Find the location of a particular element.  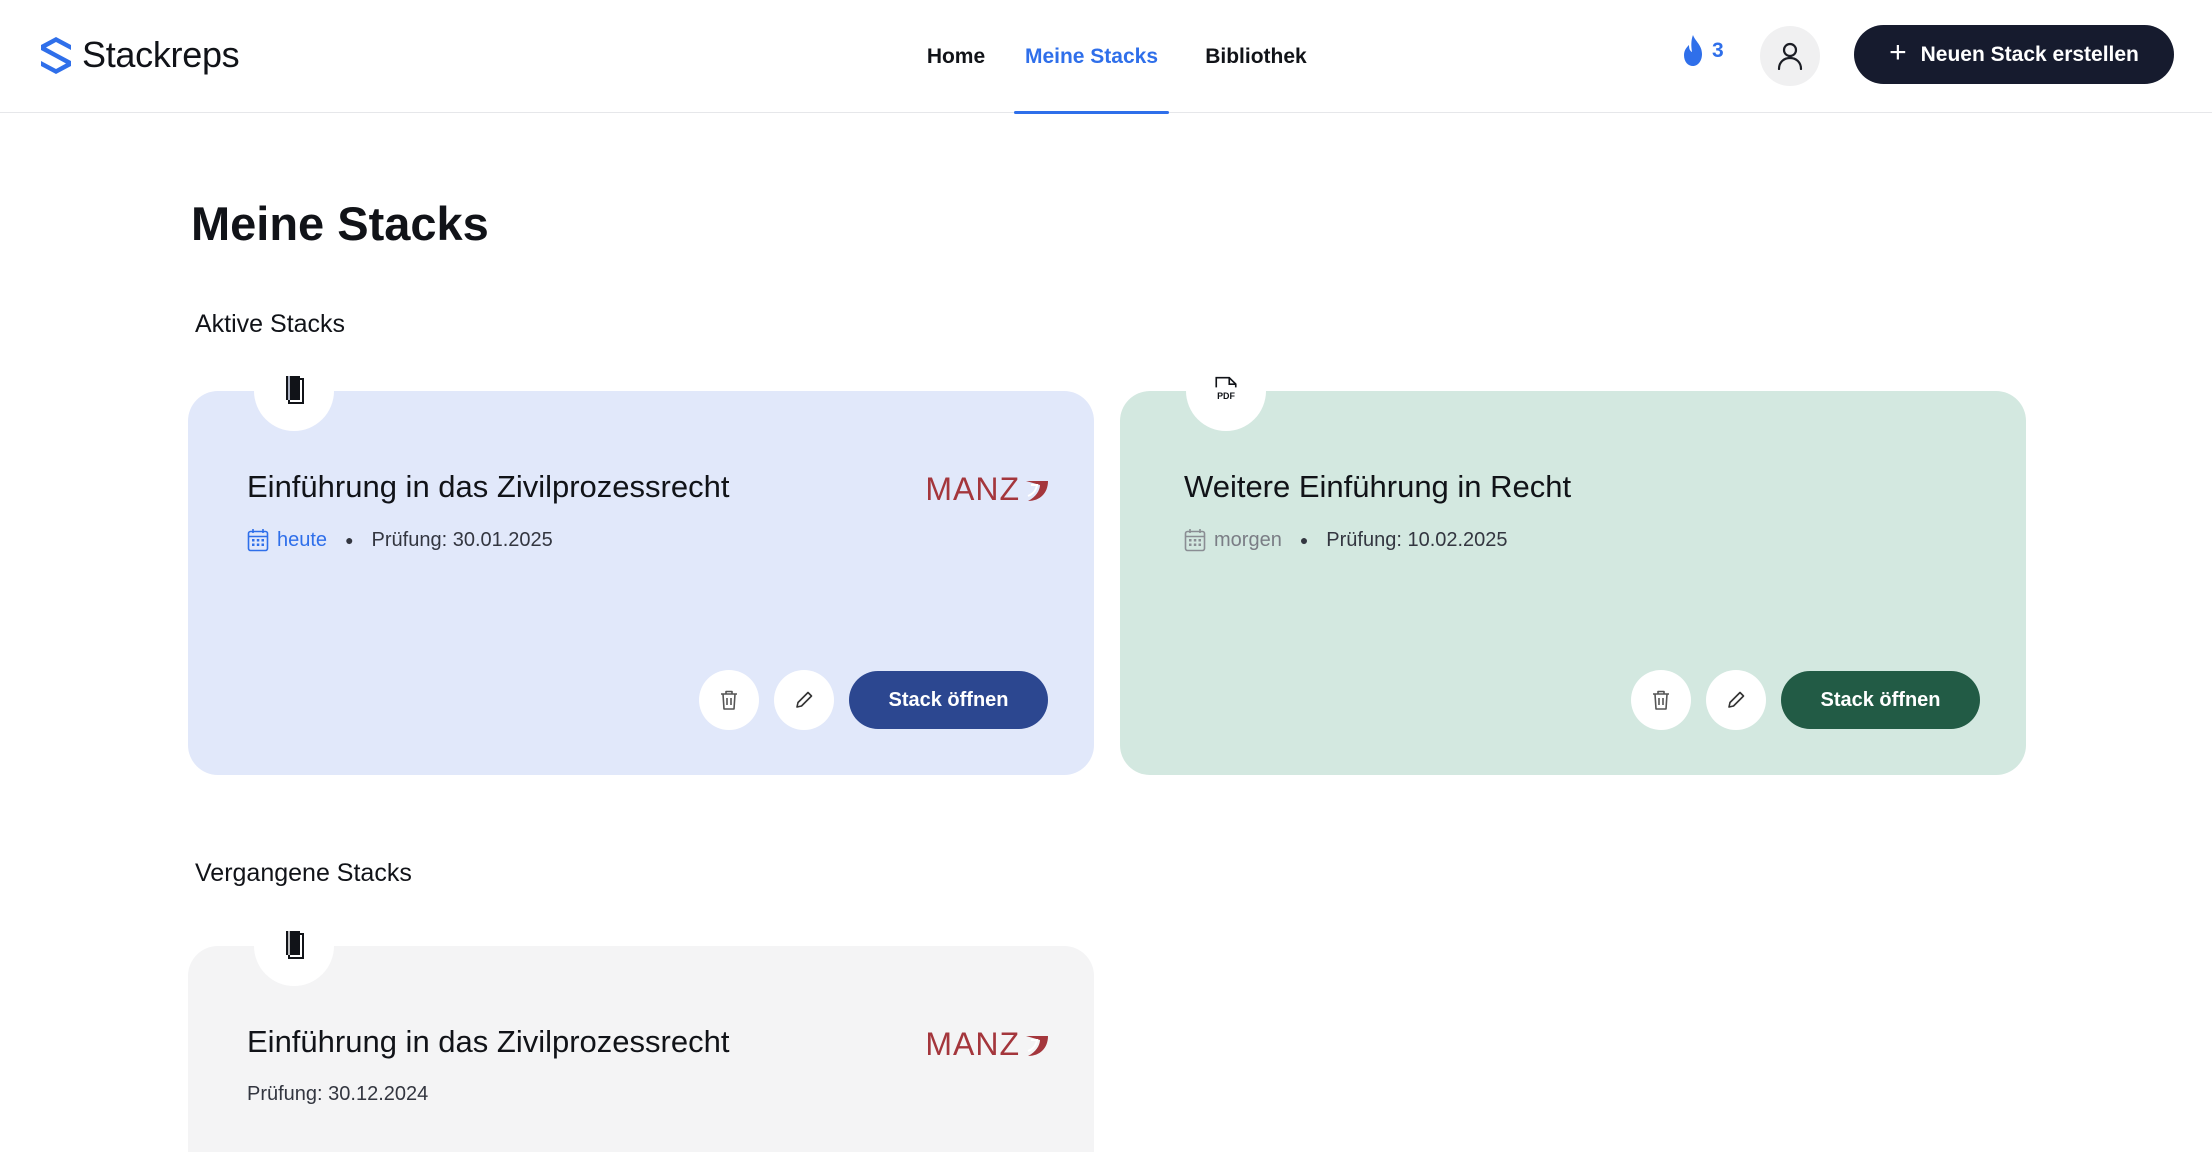

exam-date: Prüfung: 10.02.2025 is located at coordinates (1417, 539).